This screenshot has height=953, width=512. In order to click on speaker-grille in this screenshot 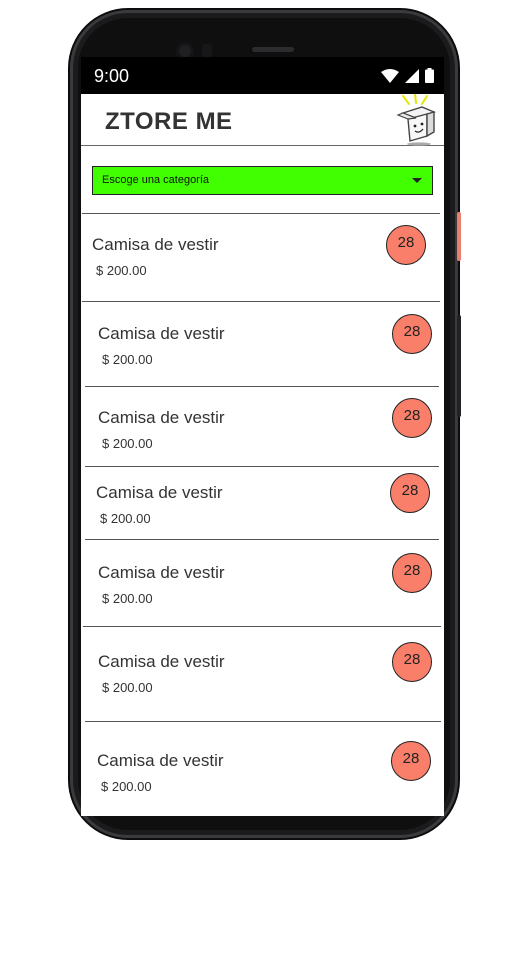, I will do `click(273, 49)`.